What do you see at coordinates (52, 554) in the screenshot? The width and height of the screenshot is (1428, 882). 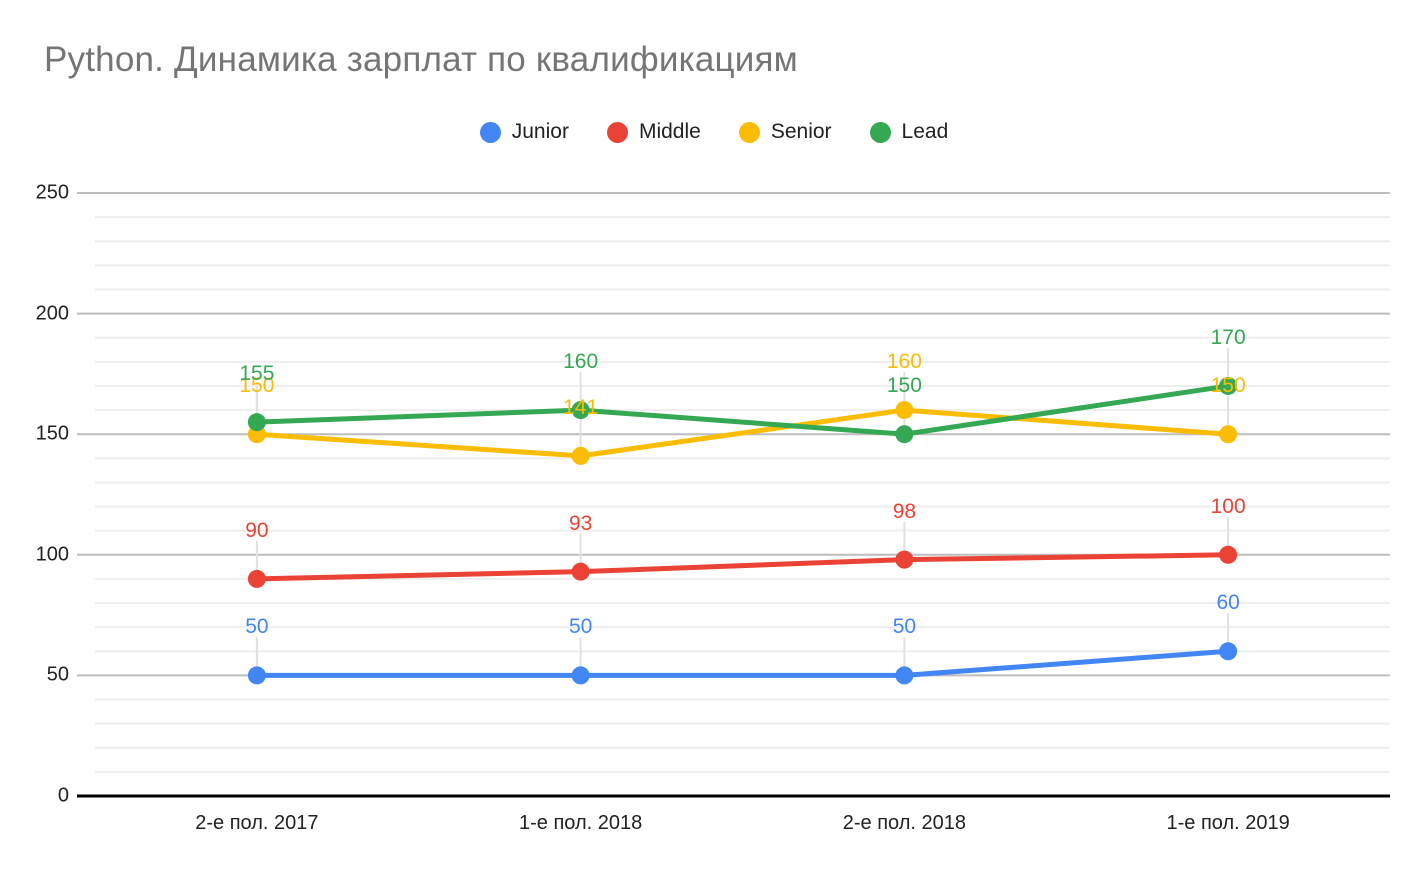 I see `y-axis-tick-label: 100` at bounding box center [52, 554].